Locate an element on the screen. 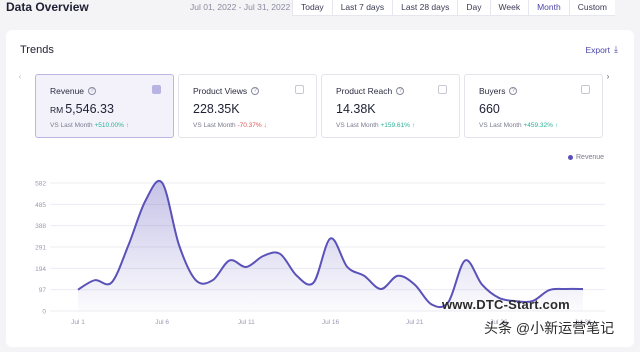 This screenshot has height=352, width=640. y-tick-label: 291 is located at coordinates (40, 248).